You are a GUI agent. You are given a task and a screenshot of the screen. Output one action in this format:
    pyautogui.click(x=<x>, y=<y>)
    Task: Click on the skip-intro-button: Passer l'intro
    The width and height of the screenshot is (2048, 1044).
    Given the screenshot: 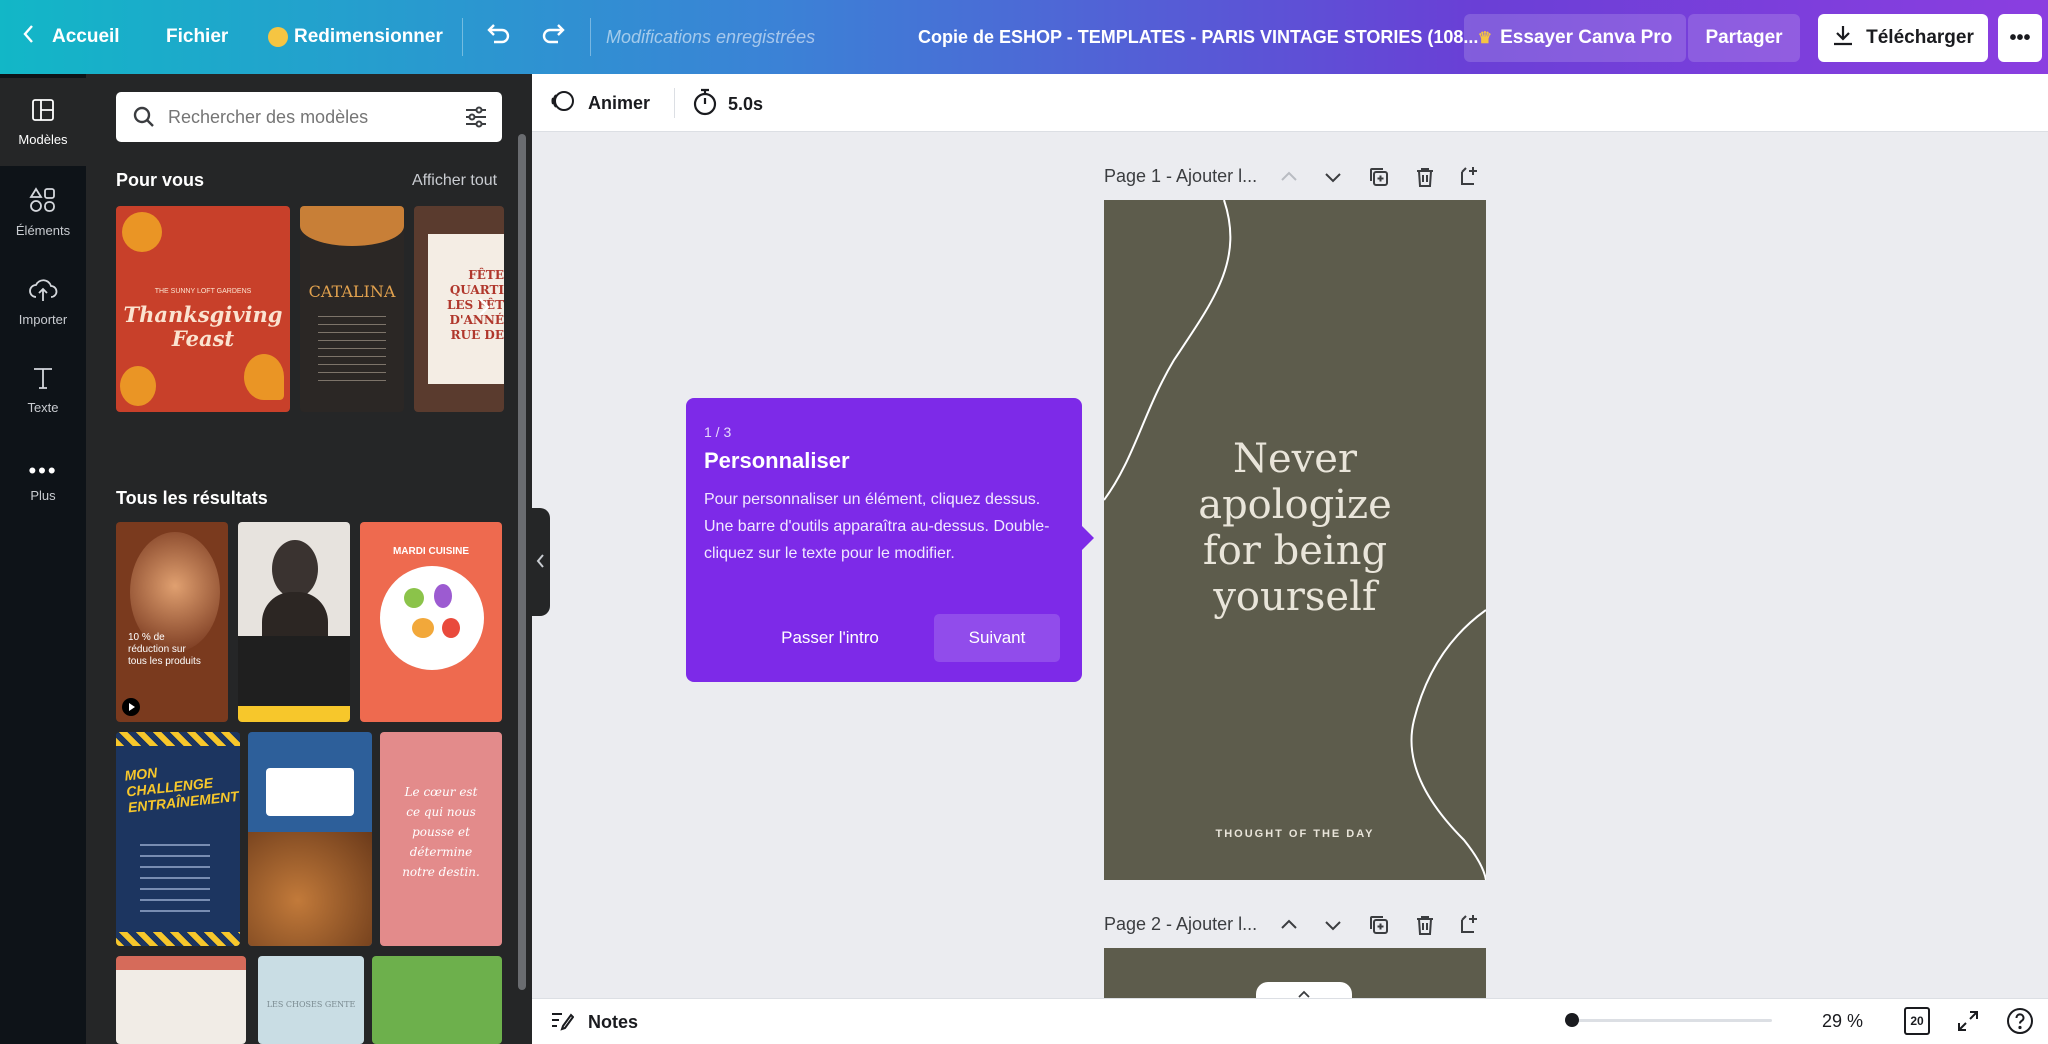 What is the action you would take?
    pyautogui.click(x=830, y=638)
    